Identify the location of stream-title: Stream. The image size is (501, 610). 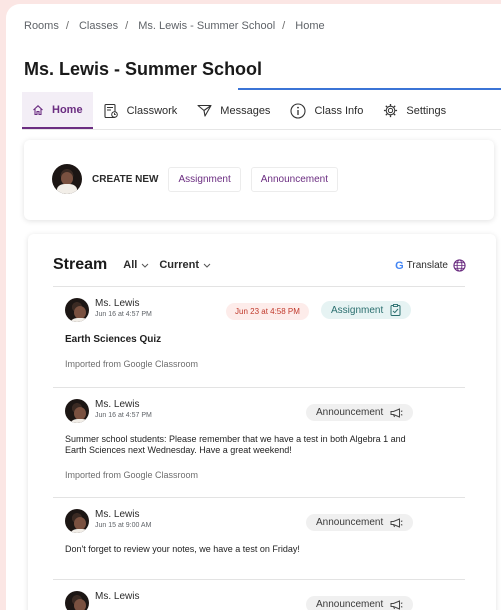
(80, 264).